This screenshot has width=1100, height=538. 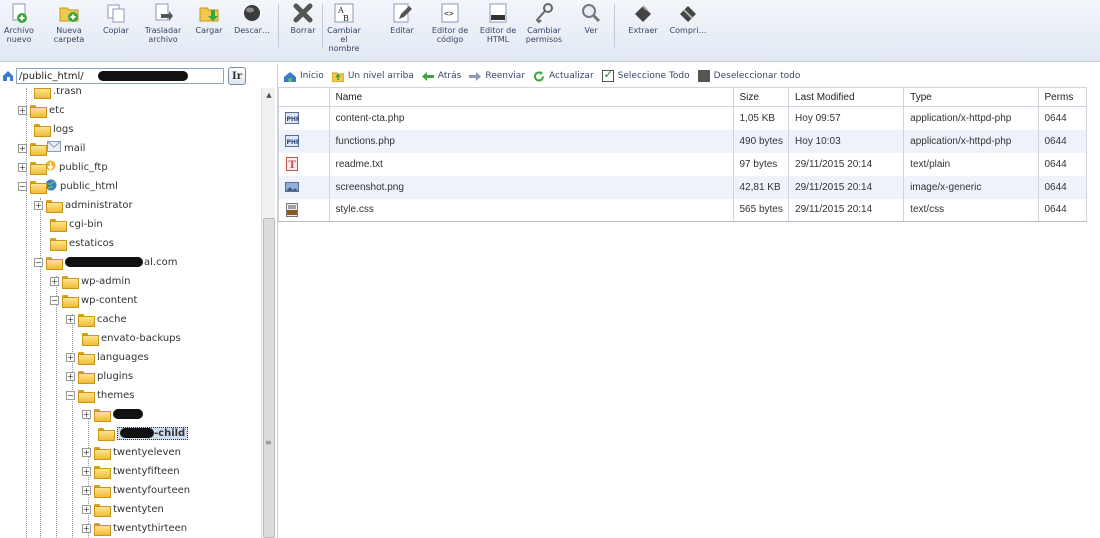 What do you see at coordinates (269, 95) in the screenshot?
I see `scroll-up-arrow-icon: ▲` at bounding box center [269, 95].